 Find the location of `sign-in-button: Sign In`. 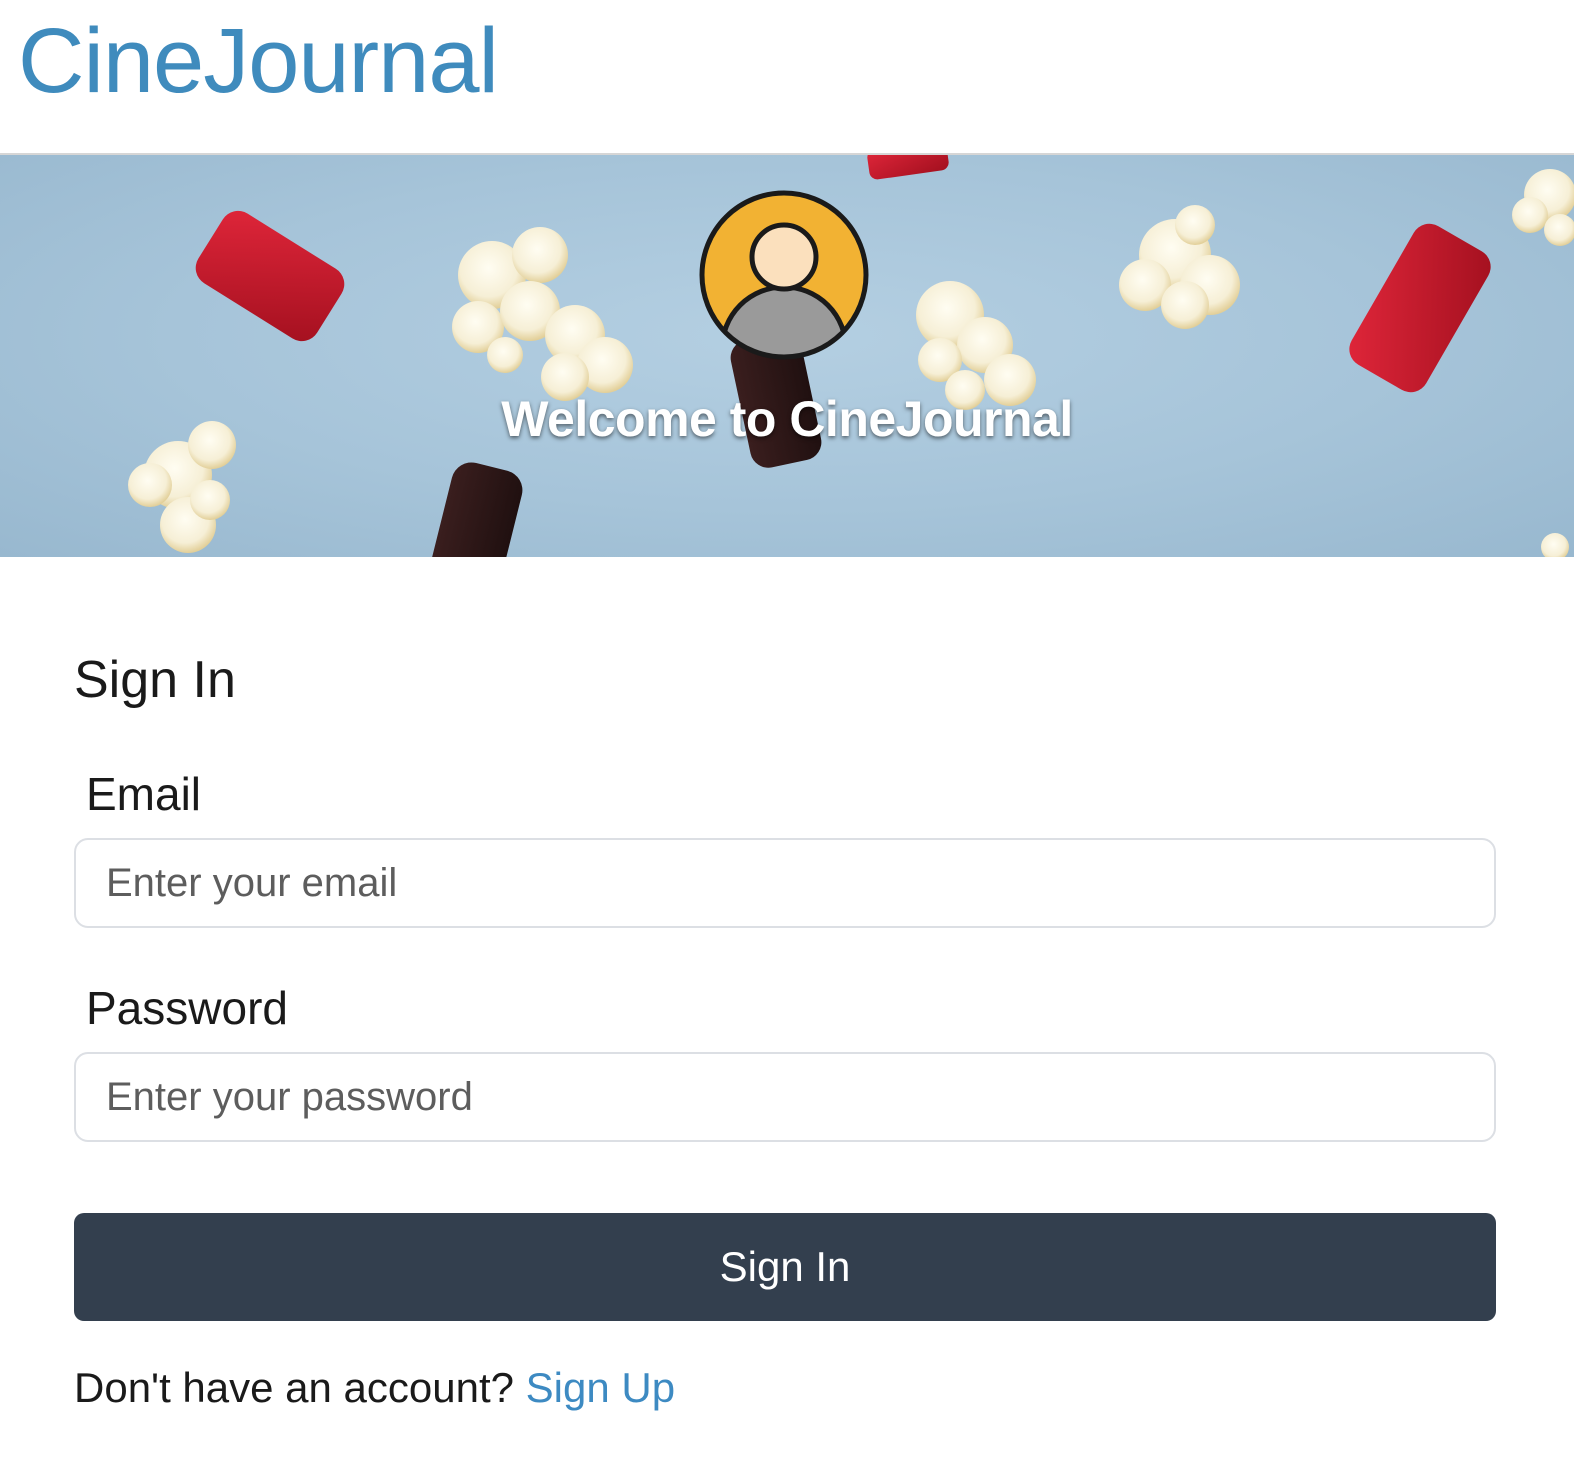

sign-in-button: Sign In is located at coordinates (785, 1267).